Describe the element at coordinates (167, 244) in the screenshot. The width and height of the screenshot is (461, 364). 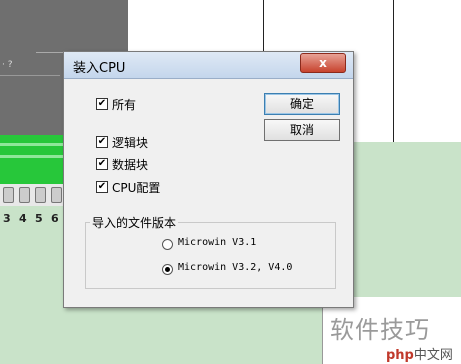
I see `radio-microwin-v31` at that location.